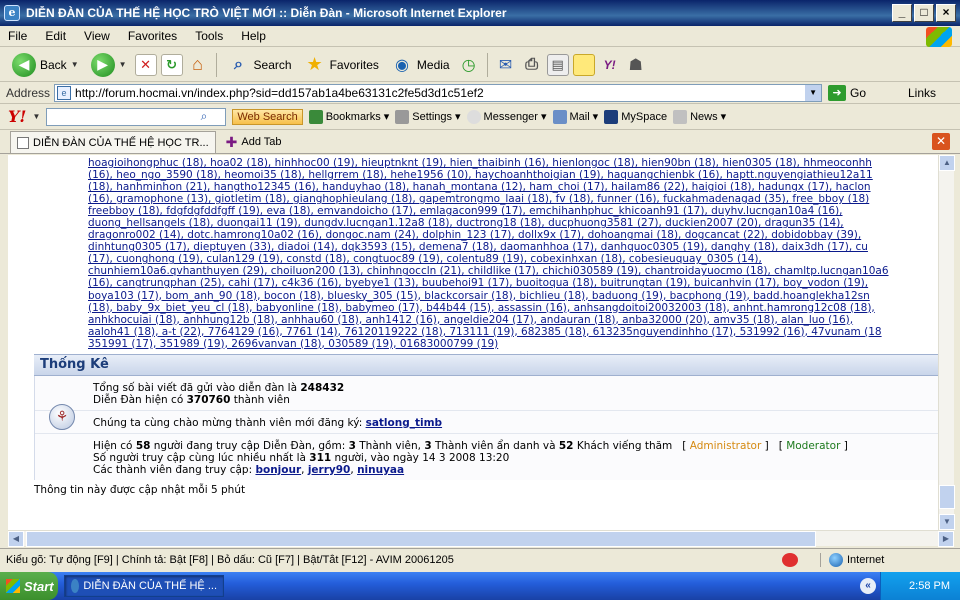 Image resolution: width=960 pixels, height=600 pixels. Describe the element at coordinates (506, 116) in the screenshot. I see `messenger-button: Messenger ▾` at that location.